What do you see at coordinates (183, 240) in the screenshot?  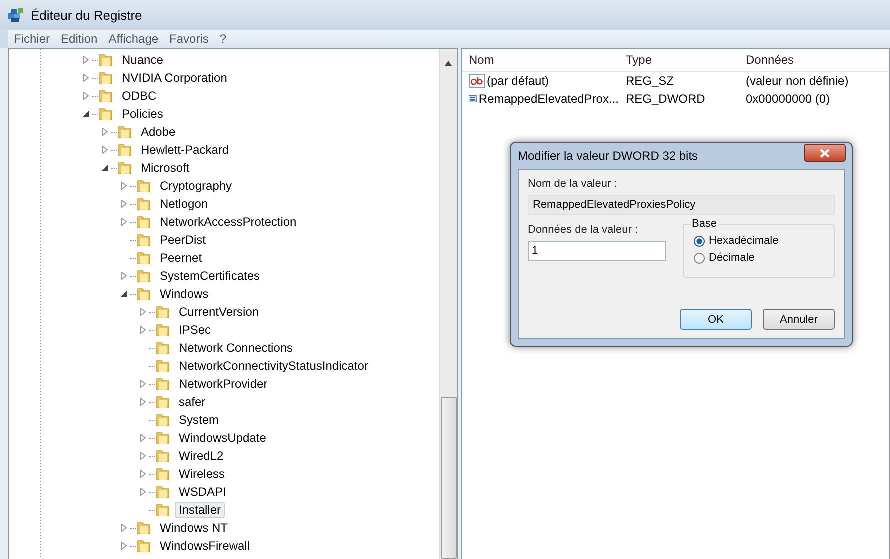 I see `tree-item: PeerDist` at bounding box center [183, 240].